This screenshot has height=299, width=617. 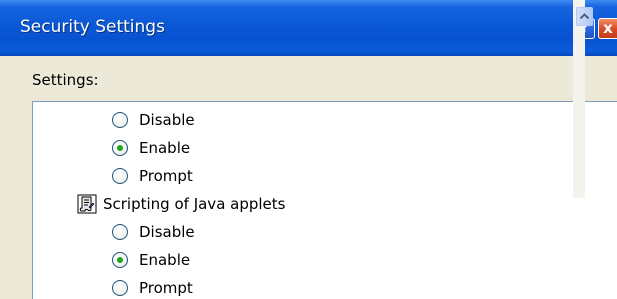 I want to click on chevron-up-icon, so click(x=584, y=16).